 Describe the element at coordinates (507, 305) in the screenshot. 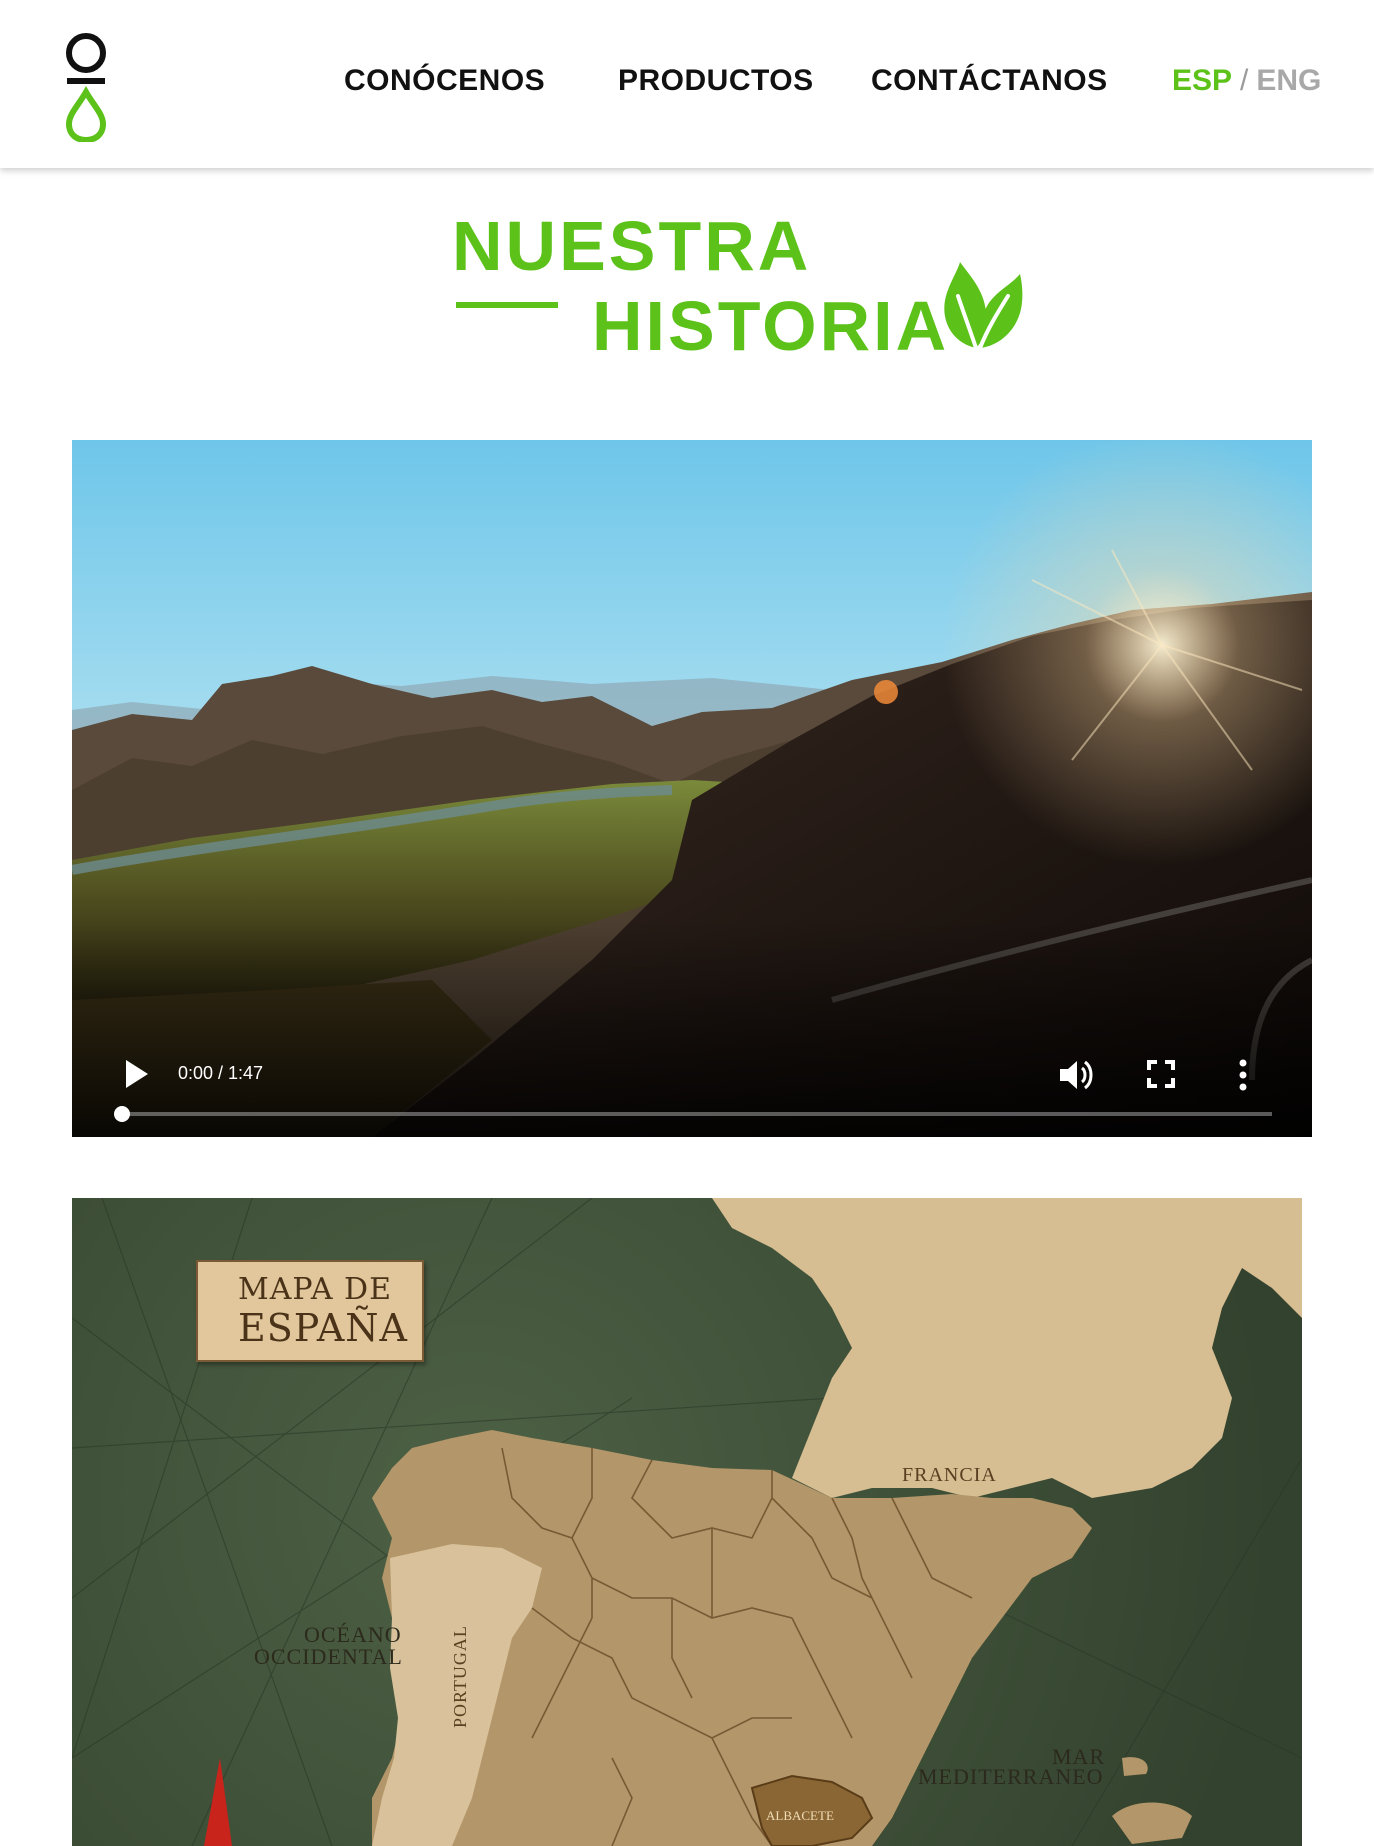

I see `title-dash` at that location.